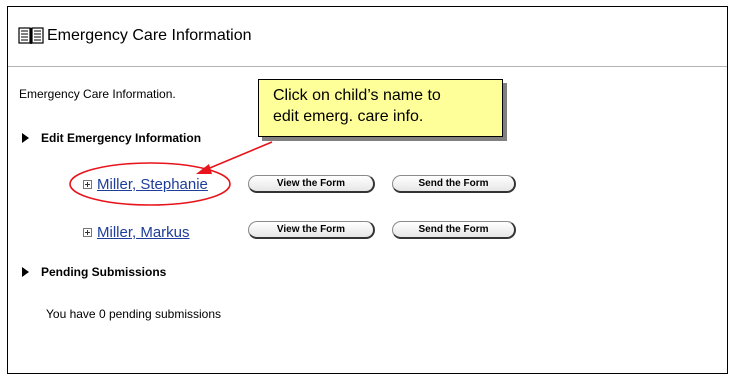  I want to click on section-heading-pending: Pending Submissions, so click(94, 272).